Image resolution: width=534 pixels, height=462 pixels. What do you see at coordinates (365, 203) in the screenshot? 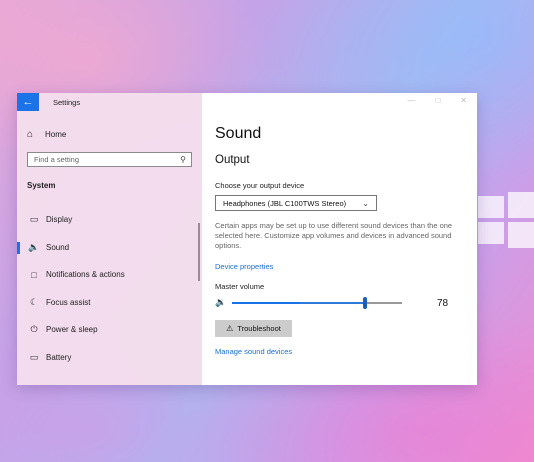
I see `chevron-down-icon: ⌄` at bounding box center [365, 203].